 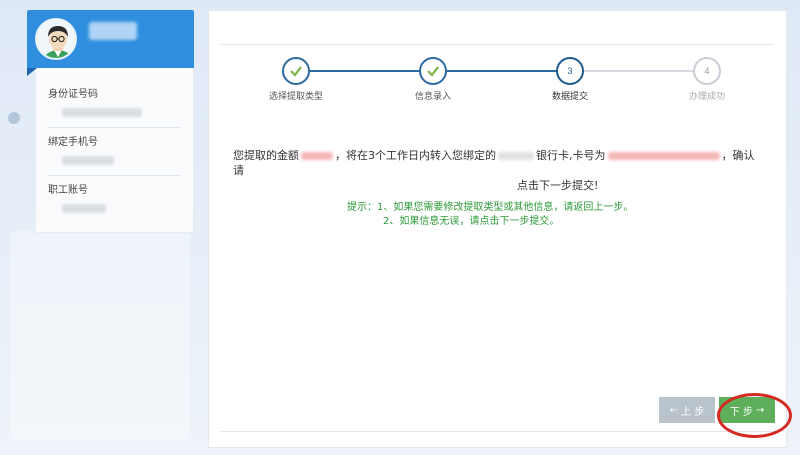 I want to click on message-amount-prefix: 您提取的金额, so click(x=266, y=155).